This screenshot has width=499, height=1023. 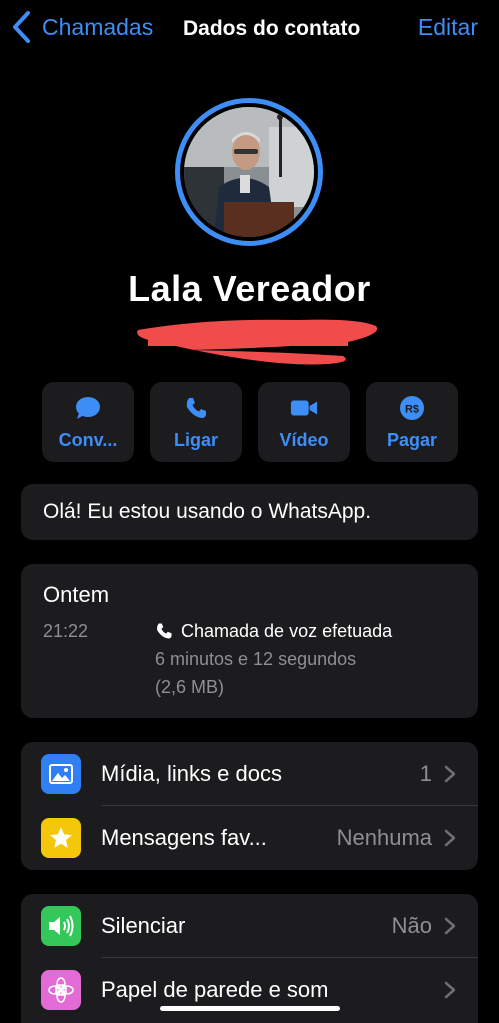 I want to click on back-button: Chamadas, so click(x=81, y=27).